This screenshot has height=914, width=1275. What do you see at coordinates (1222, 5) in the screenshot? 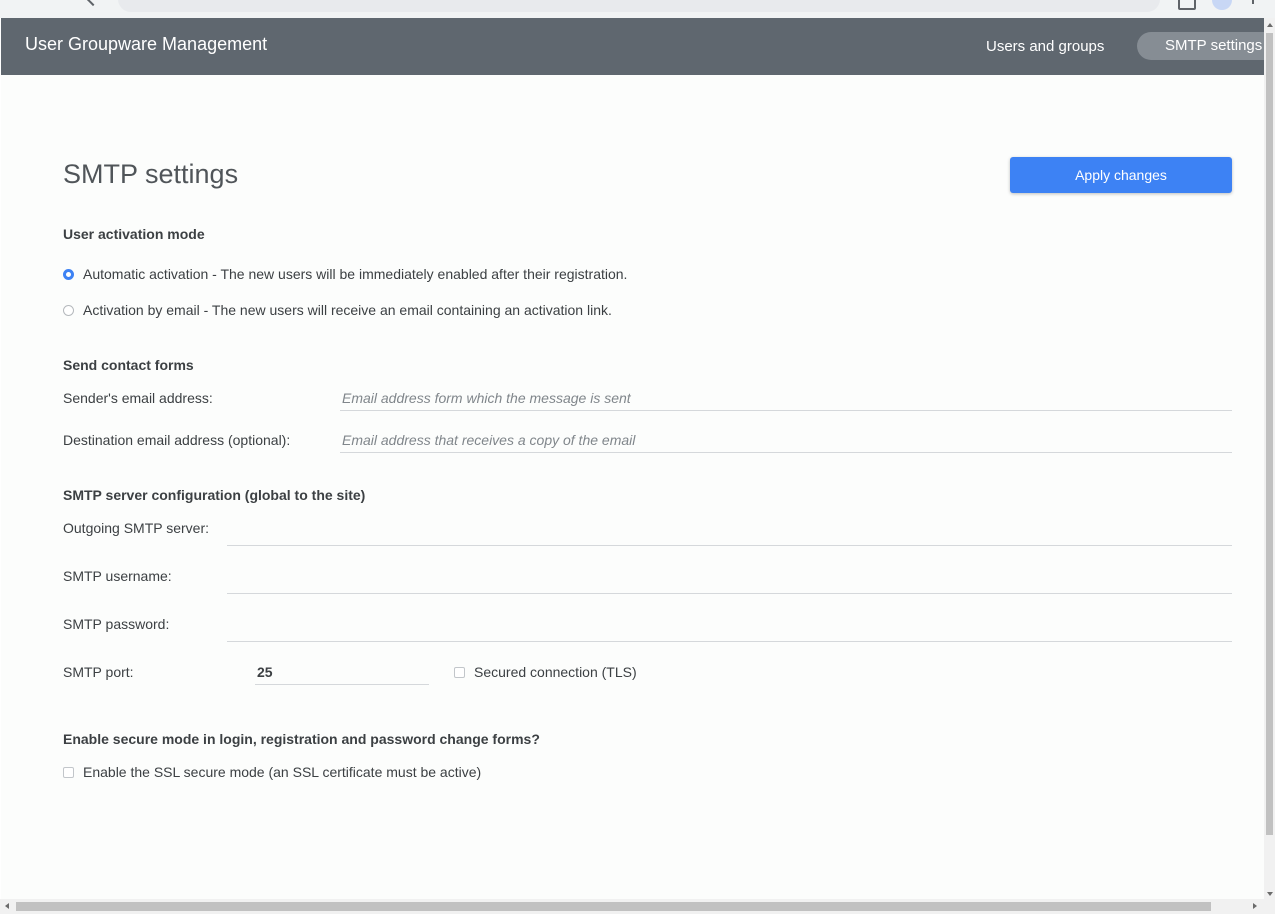
I see `profile-avatar` at bounding box center [1222, 5].